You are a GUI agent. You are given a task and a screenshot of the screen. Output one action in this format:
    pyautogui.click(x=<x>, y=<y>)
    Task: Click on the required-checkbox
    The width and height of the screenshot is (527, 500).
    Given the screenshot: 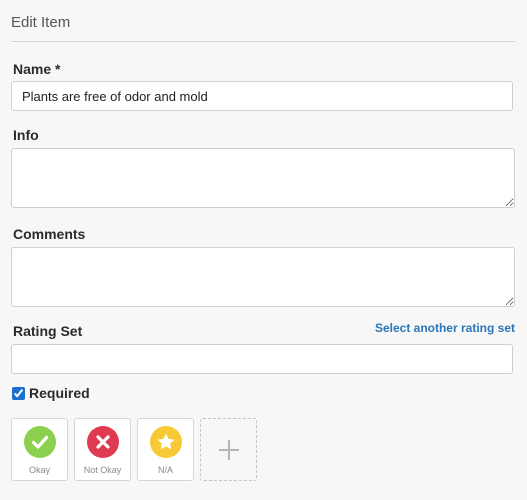 What is the action you would take?
    pyautogui.click(x=18, y=393)
    